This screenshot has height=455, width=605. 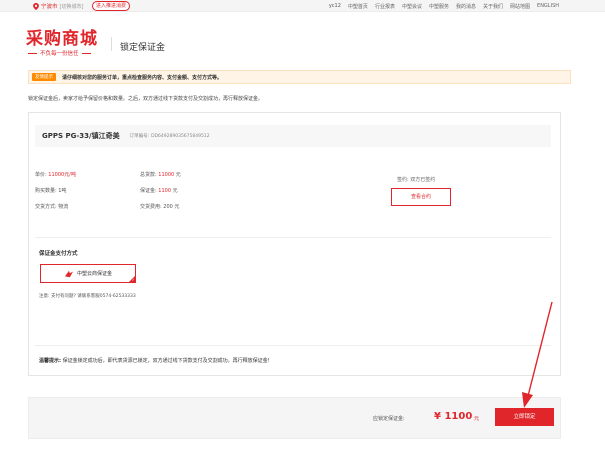 What do you see at coordinates (385, 6) in the screenshot?
I see `nav-reports: 行业报表` at bounding box center [385, 6].